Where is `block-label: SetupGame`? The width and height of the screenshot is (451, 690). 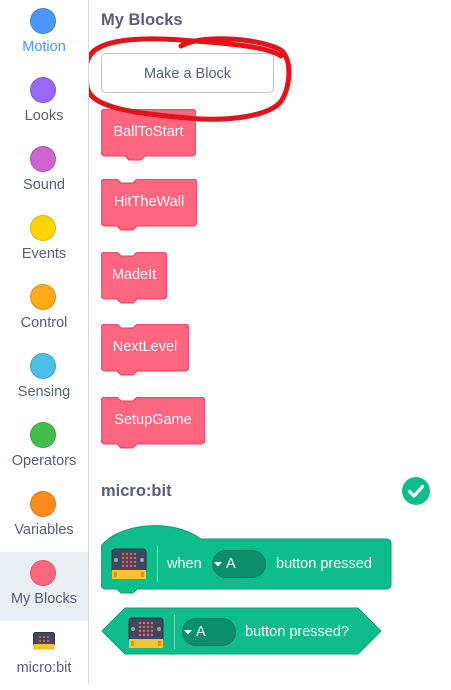
block-label: SetupGame is located at coordinates (153, 420).